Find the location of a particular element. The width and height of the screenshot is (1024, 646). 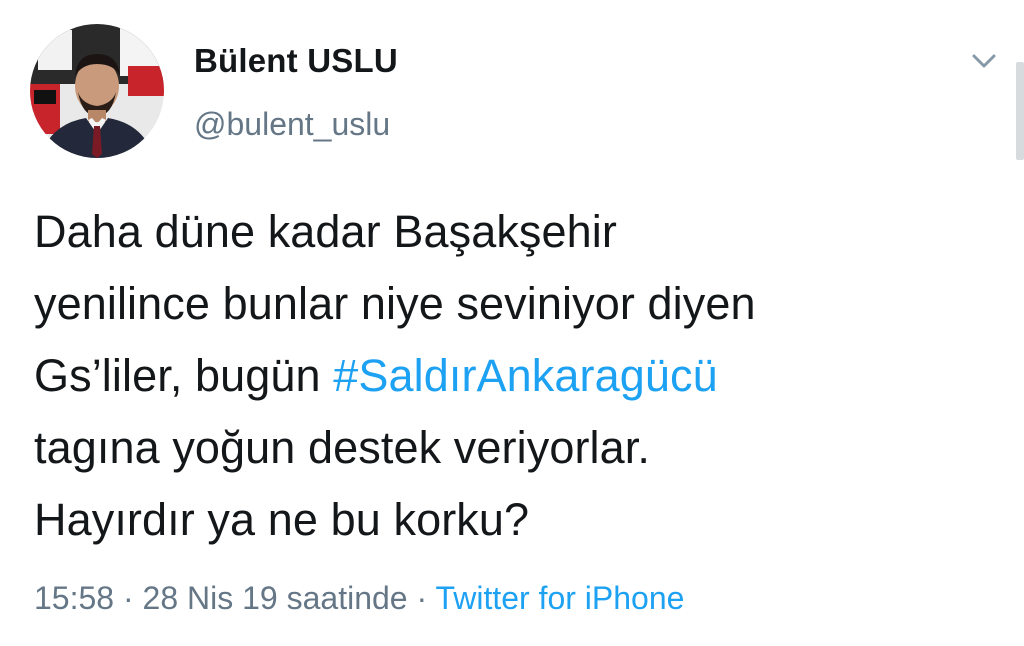

tweet-time: 15:58 is located at coordinates (74, 598).